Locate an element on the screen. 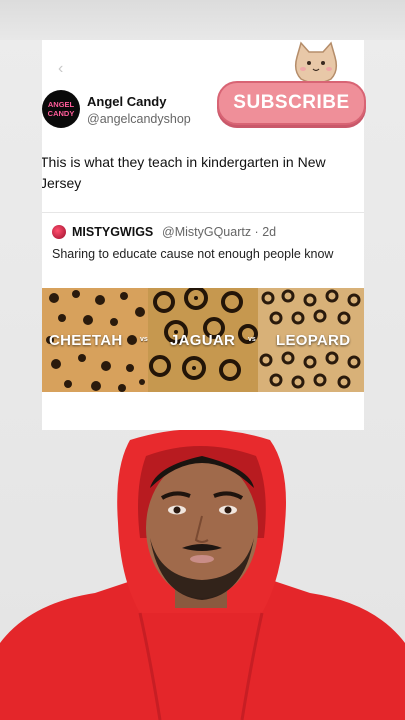 This screenshot has height=720, width=405. cheetah-panel: CHEETAH vs is located at coordinates (95, 340).